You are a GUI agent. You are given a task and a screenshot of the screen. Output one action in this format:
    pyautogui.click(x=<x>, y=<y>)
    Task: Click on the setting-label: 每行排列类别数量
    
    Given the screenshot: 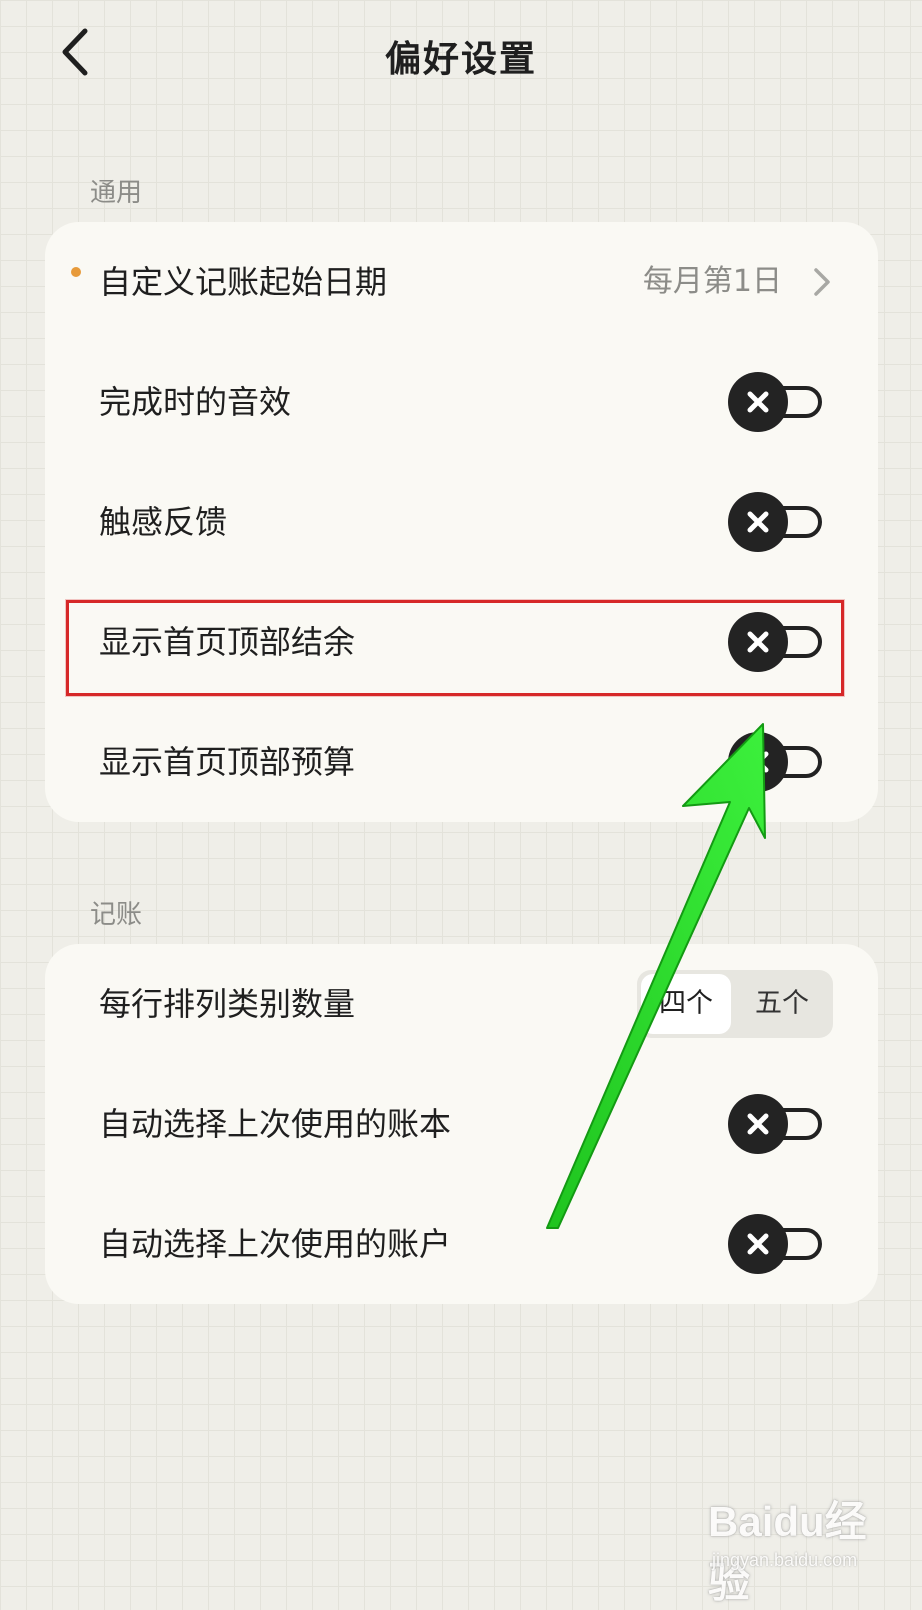 What is the action you would take?
    pyautogui.click(x=227, y=1004)
    